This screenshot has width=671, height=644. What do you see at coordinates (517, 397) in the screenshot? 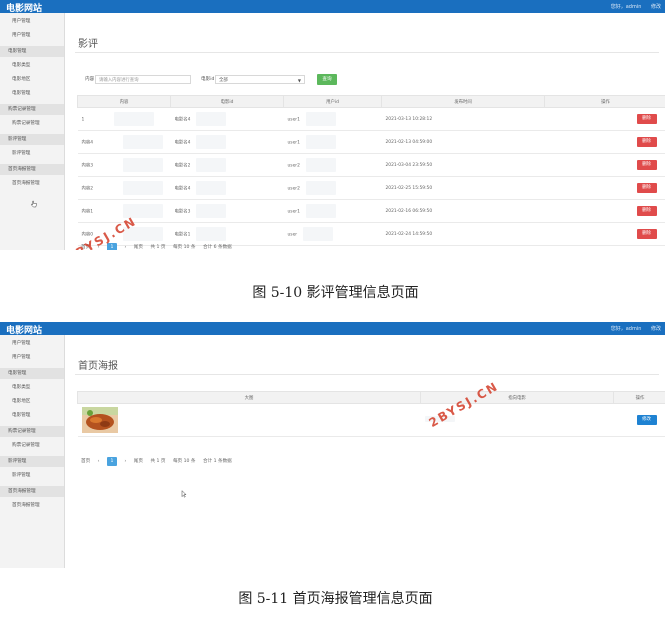
I see `column-header: 指向电影` at bounding box center [517, 397].